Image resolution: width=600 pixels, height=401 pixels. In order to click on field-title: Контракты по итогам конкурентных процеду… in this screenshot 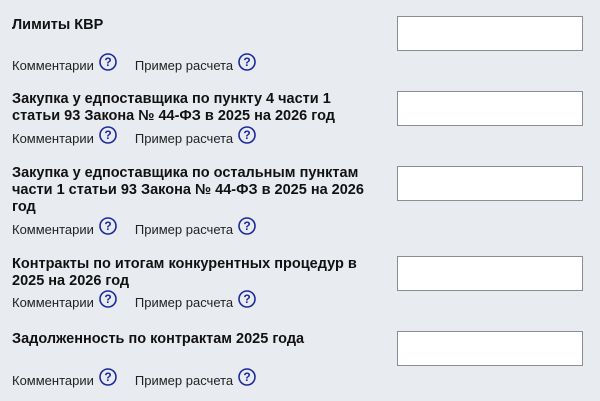, I will do `click(184, 272)`.